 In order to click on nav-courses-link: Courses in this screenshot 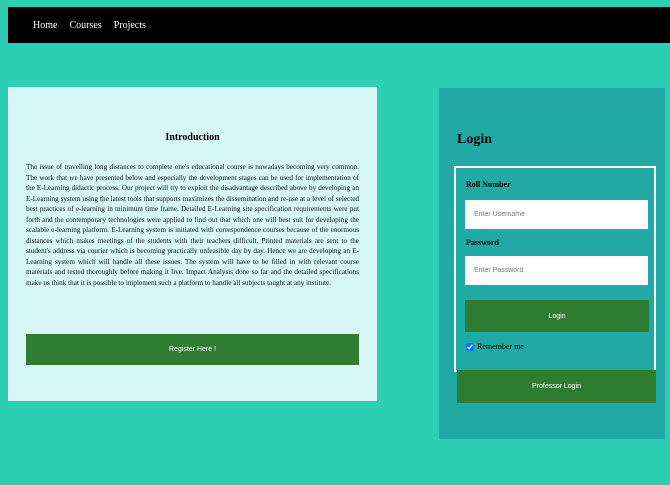, I will do `click(85, 25)`.